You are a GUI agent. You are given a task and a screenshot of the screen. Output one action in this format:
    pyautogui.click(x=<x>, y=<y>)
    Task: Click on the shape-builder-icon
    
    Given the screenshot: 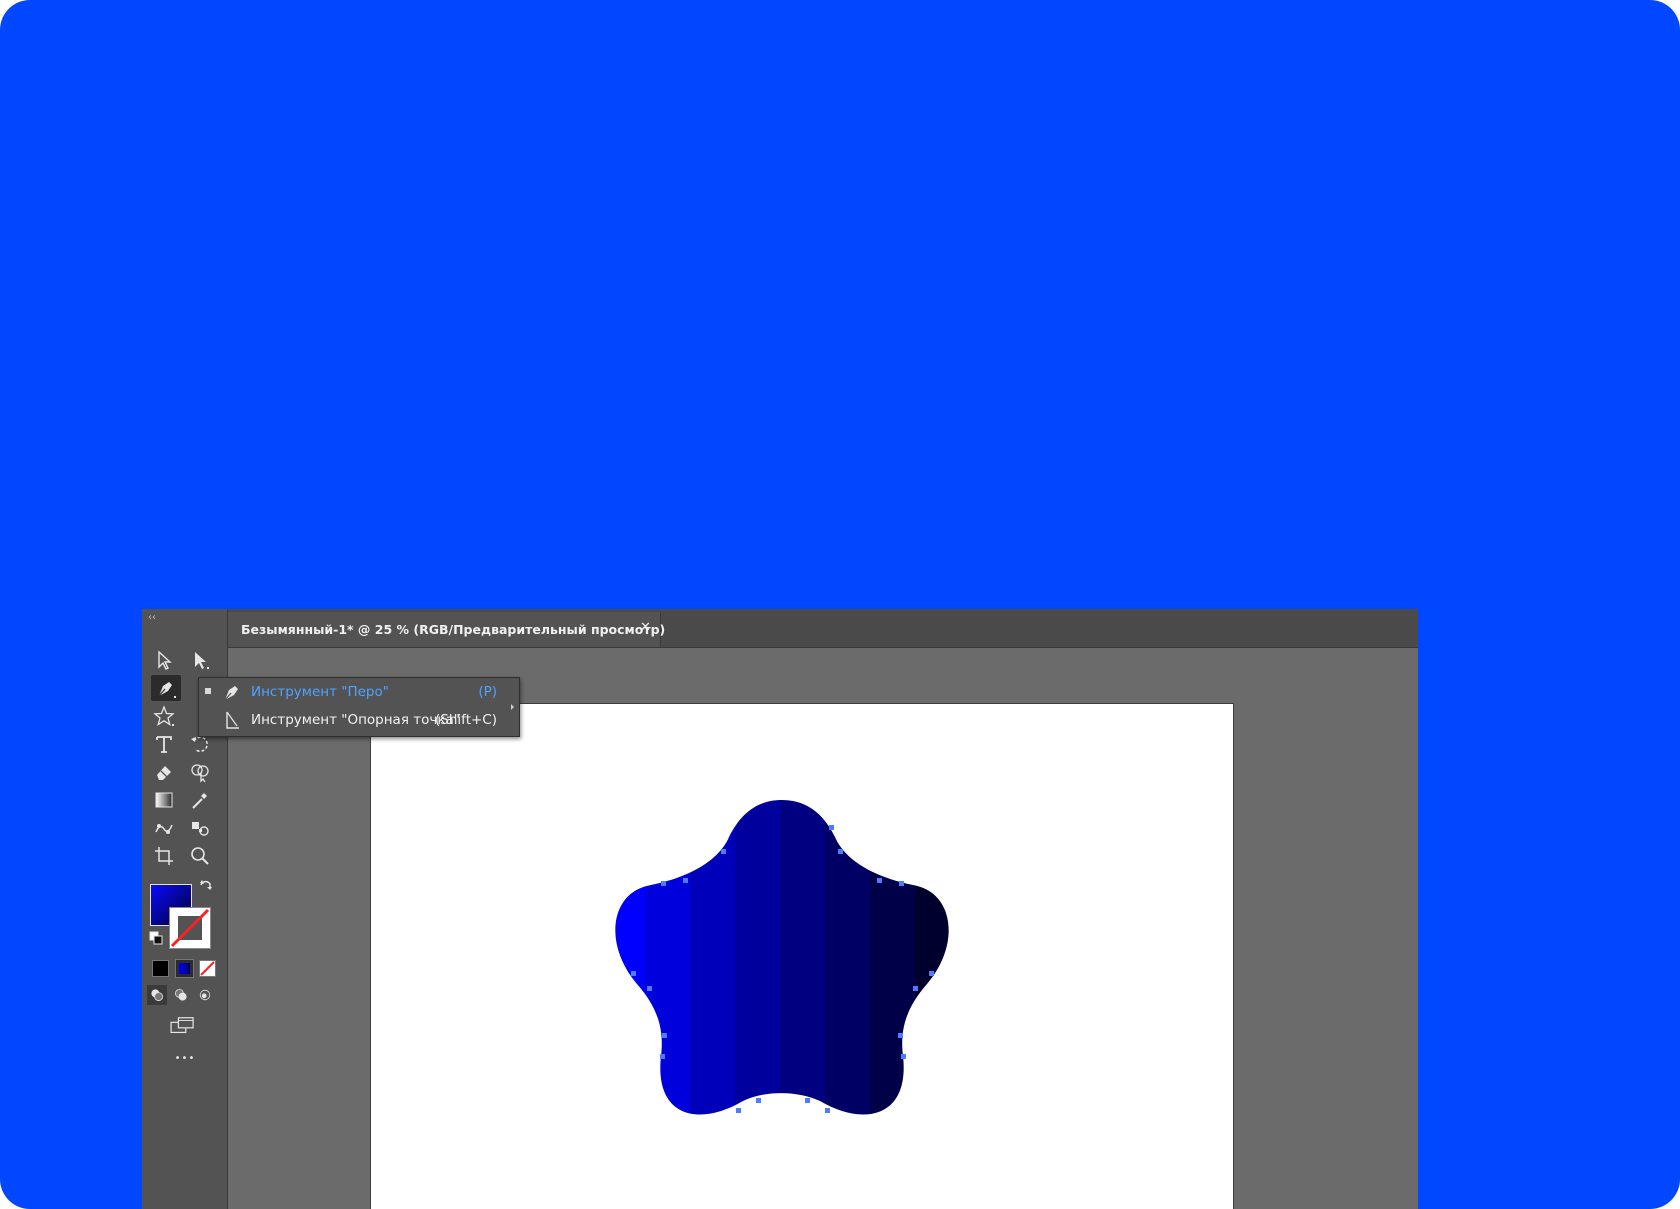 What is the action you would take?
    pyautogui.click(x=200, y=773)
    